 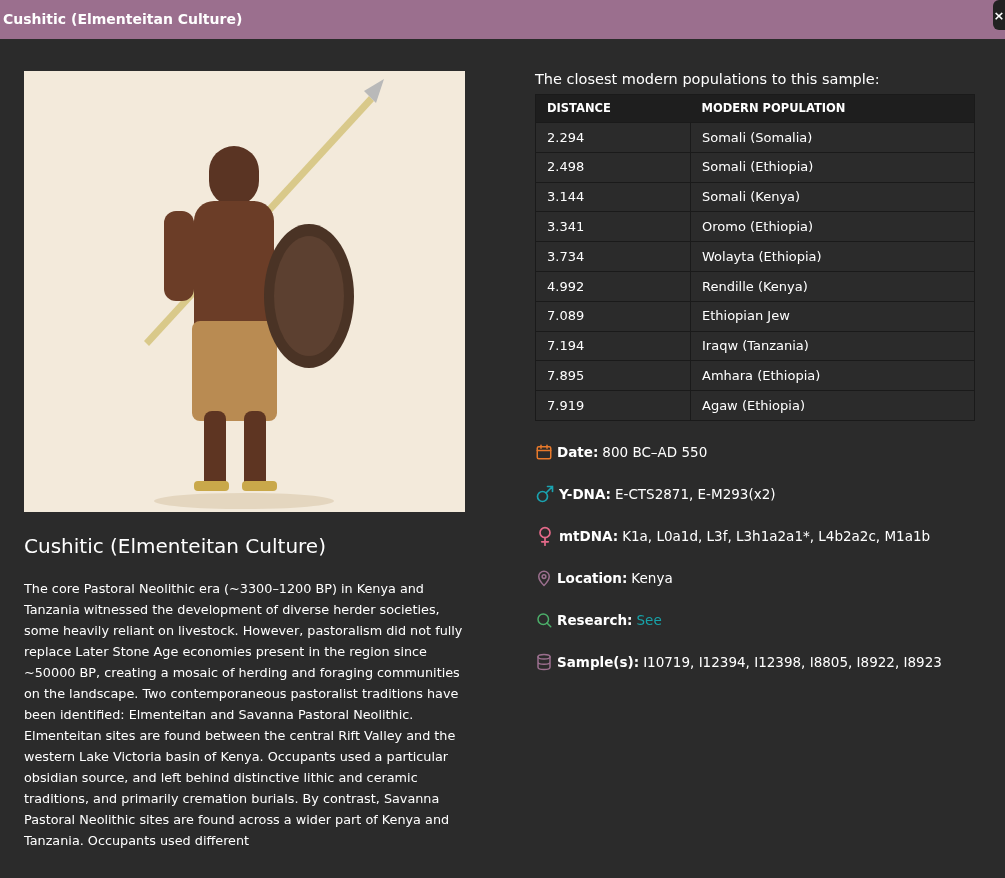 I want to click on table-cell: Wolayta (Ethiopia), so click(x=832, y=256).